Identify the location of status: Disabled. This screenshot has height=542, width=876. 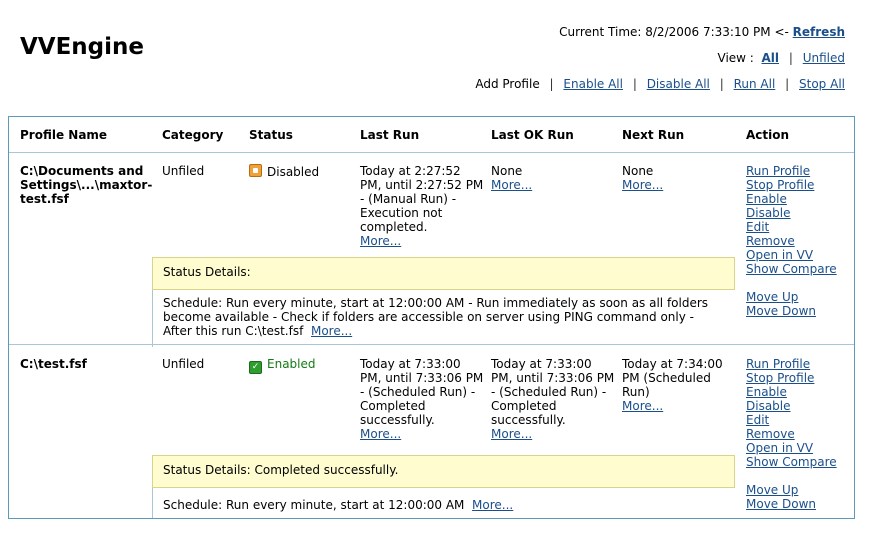
(284, 171).